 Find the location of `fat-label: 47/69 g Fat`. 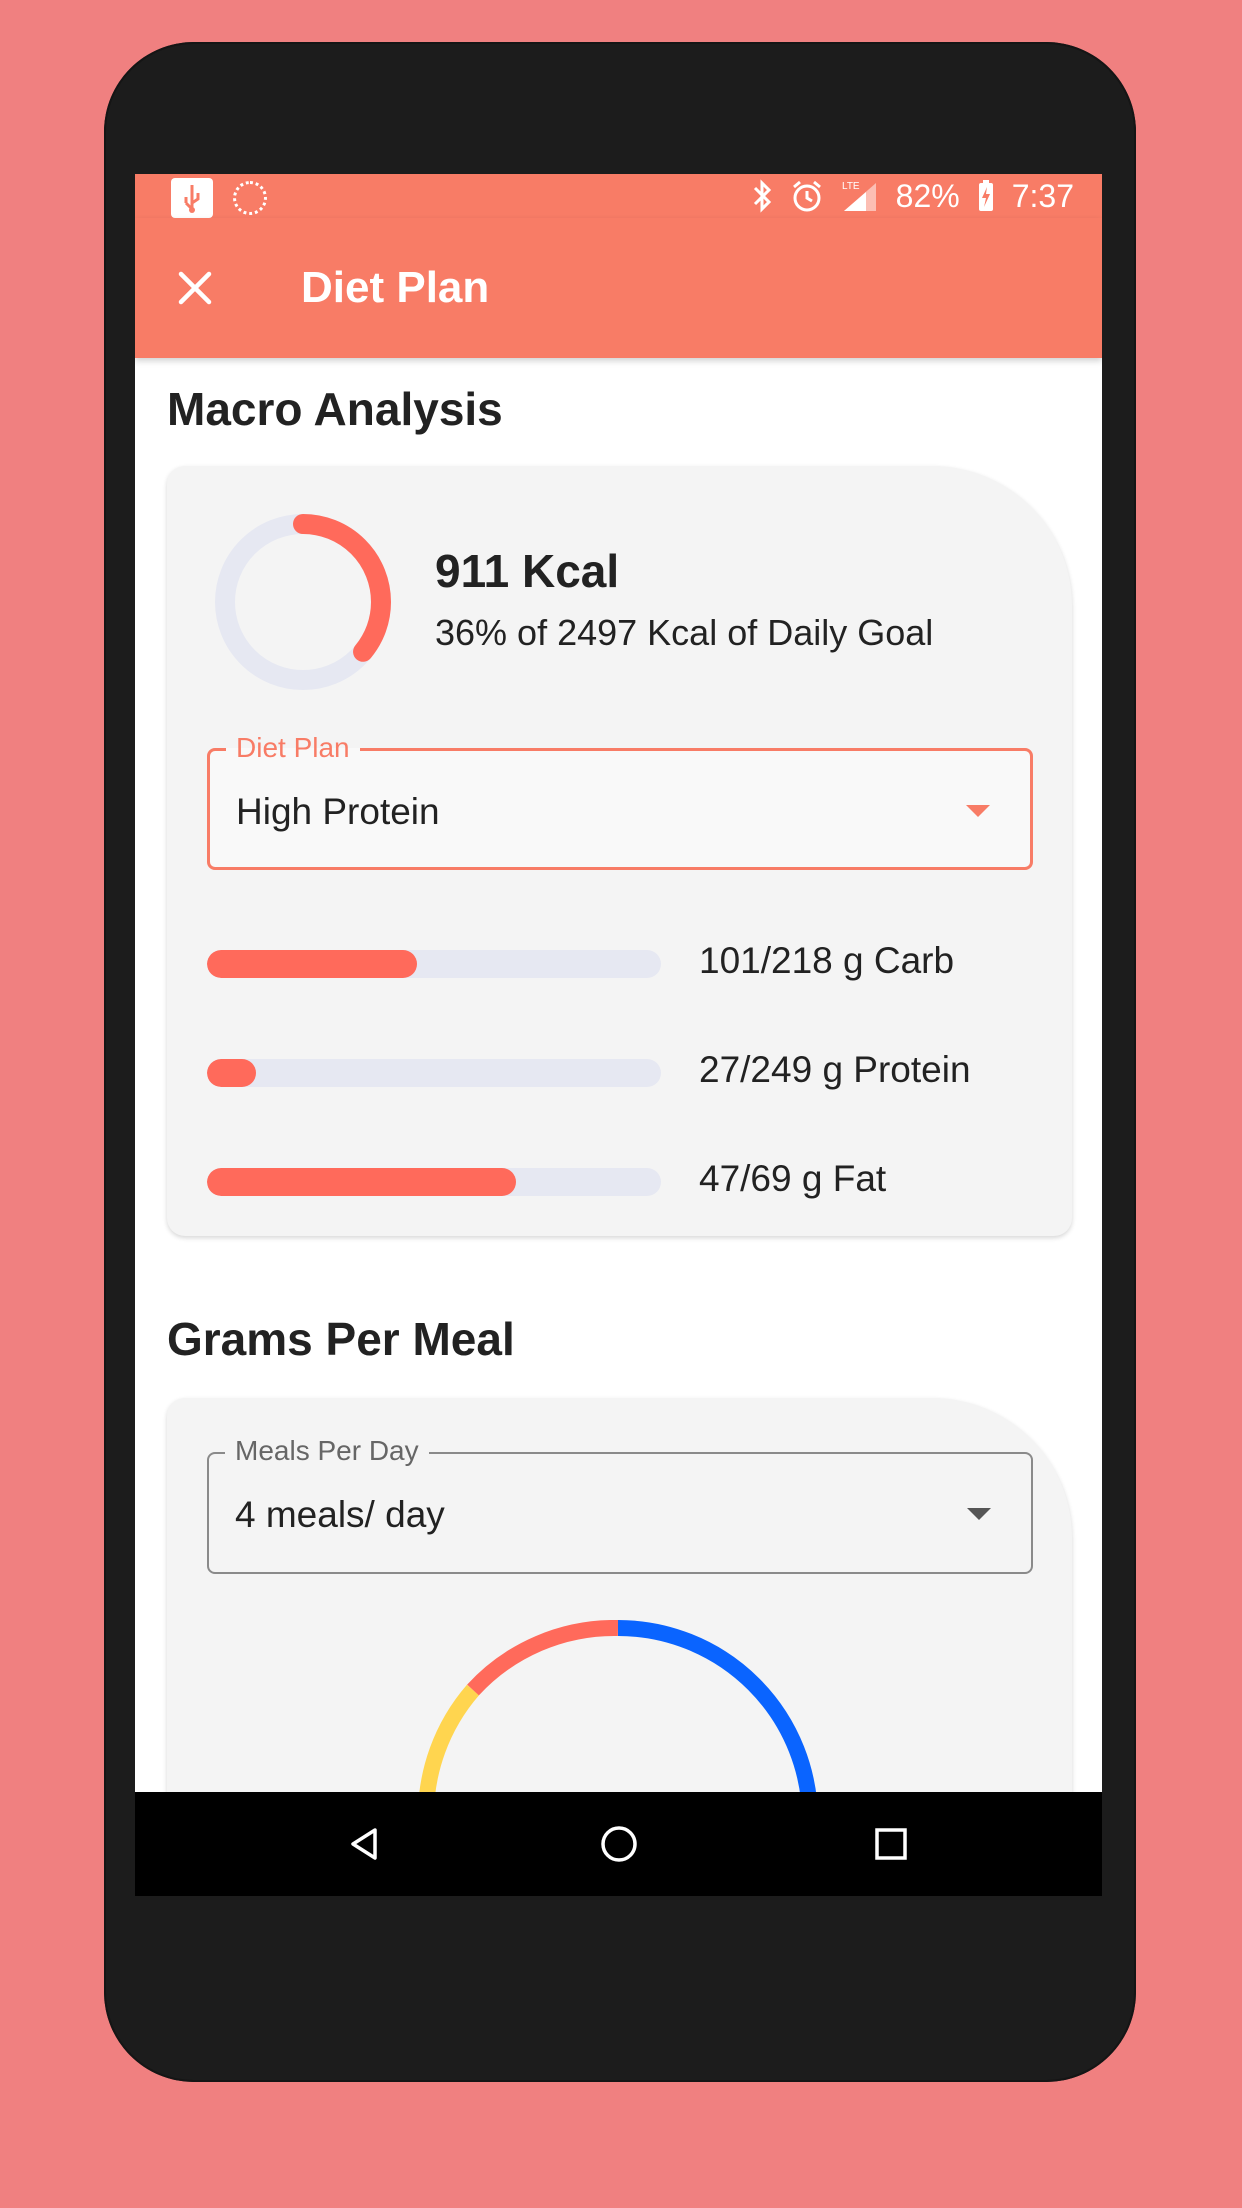

fat-label: 47/69 g Fat is located at coordinates (793, 1178).